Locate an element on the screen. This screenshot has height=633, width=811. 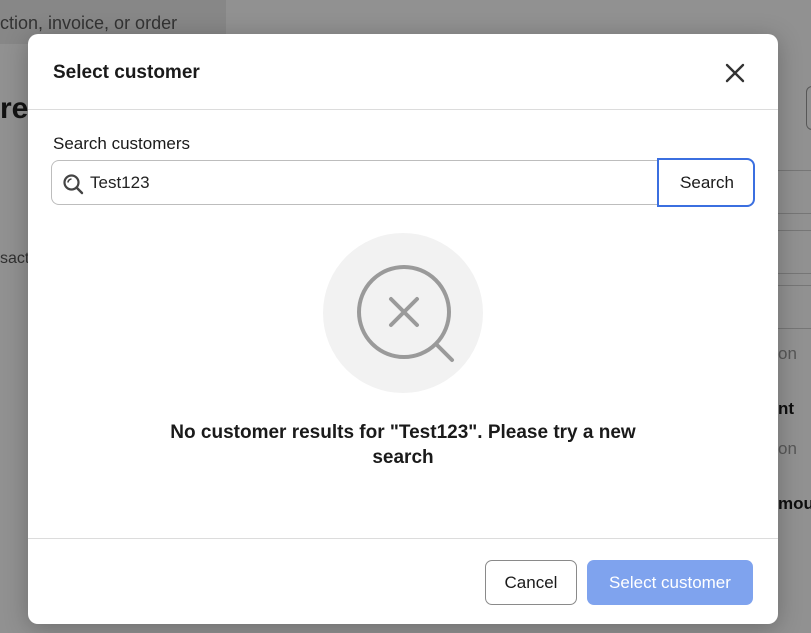
customer-search-input is located at coordinates (370, 182).